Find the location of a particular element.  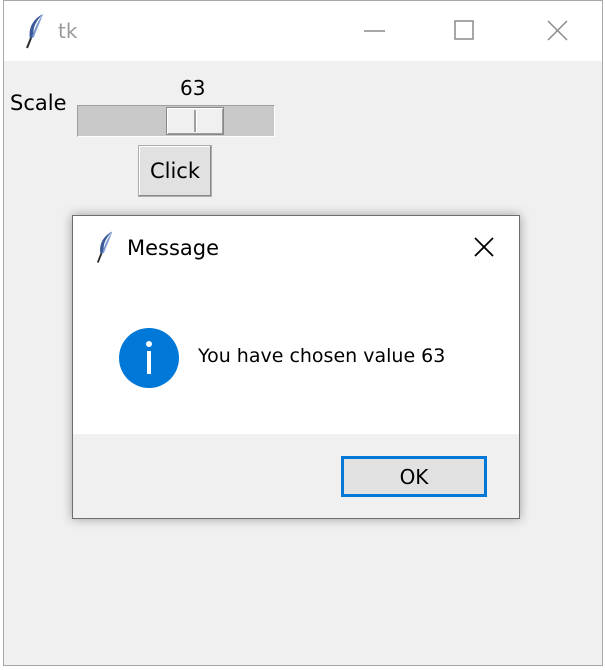

minimize-icon is located at coordinates (374, 31).